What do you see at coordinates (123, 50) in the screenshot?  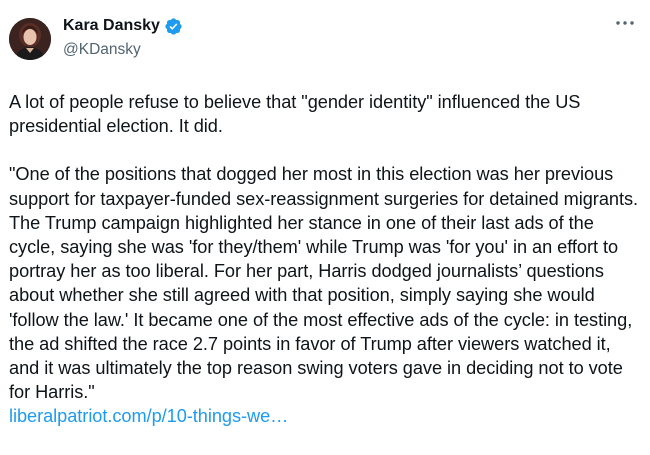 I see `author-handle: @KDansky` at bounding box center [123, 50].